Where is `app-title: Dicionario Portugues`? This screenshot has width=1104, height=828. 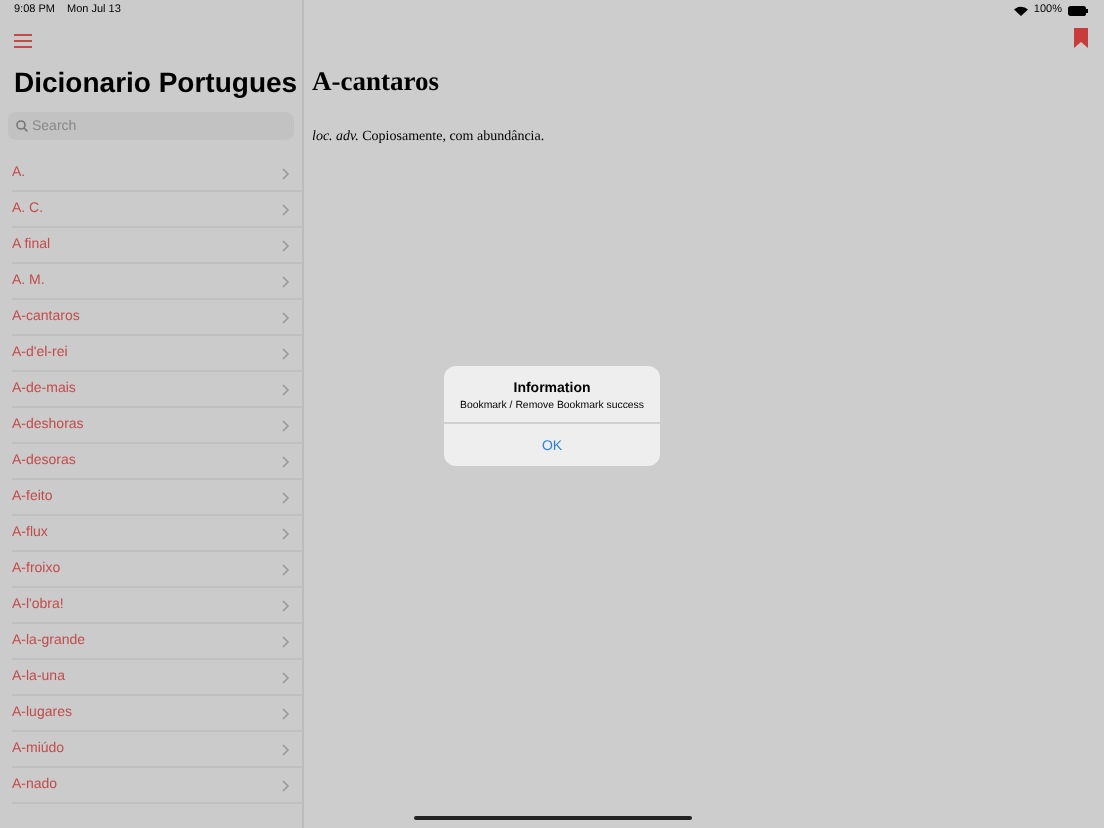 app-title: Dicionario Portugues is located at coordinates (156, 82).